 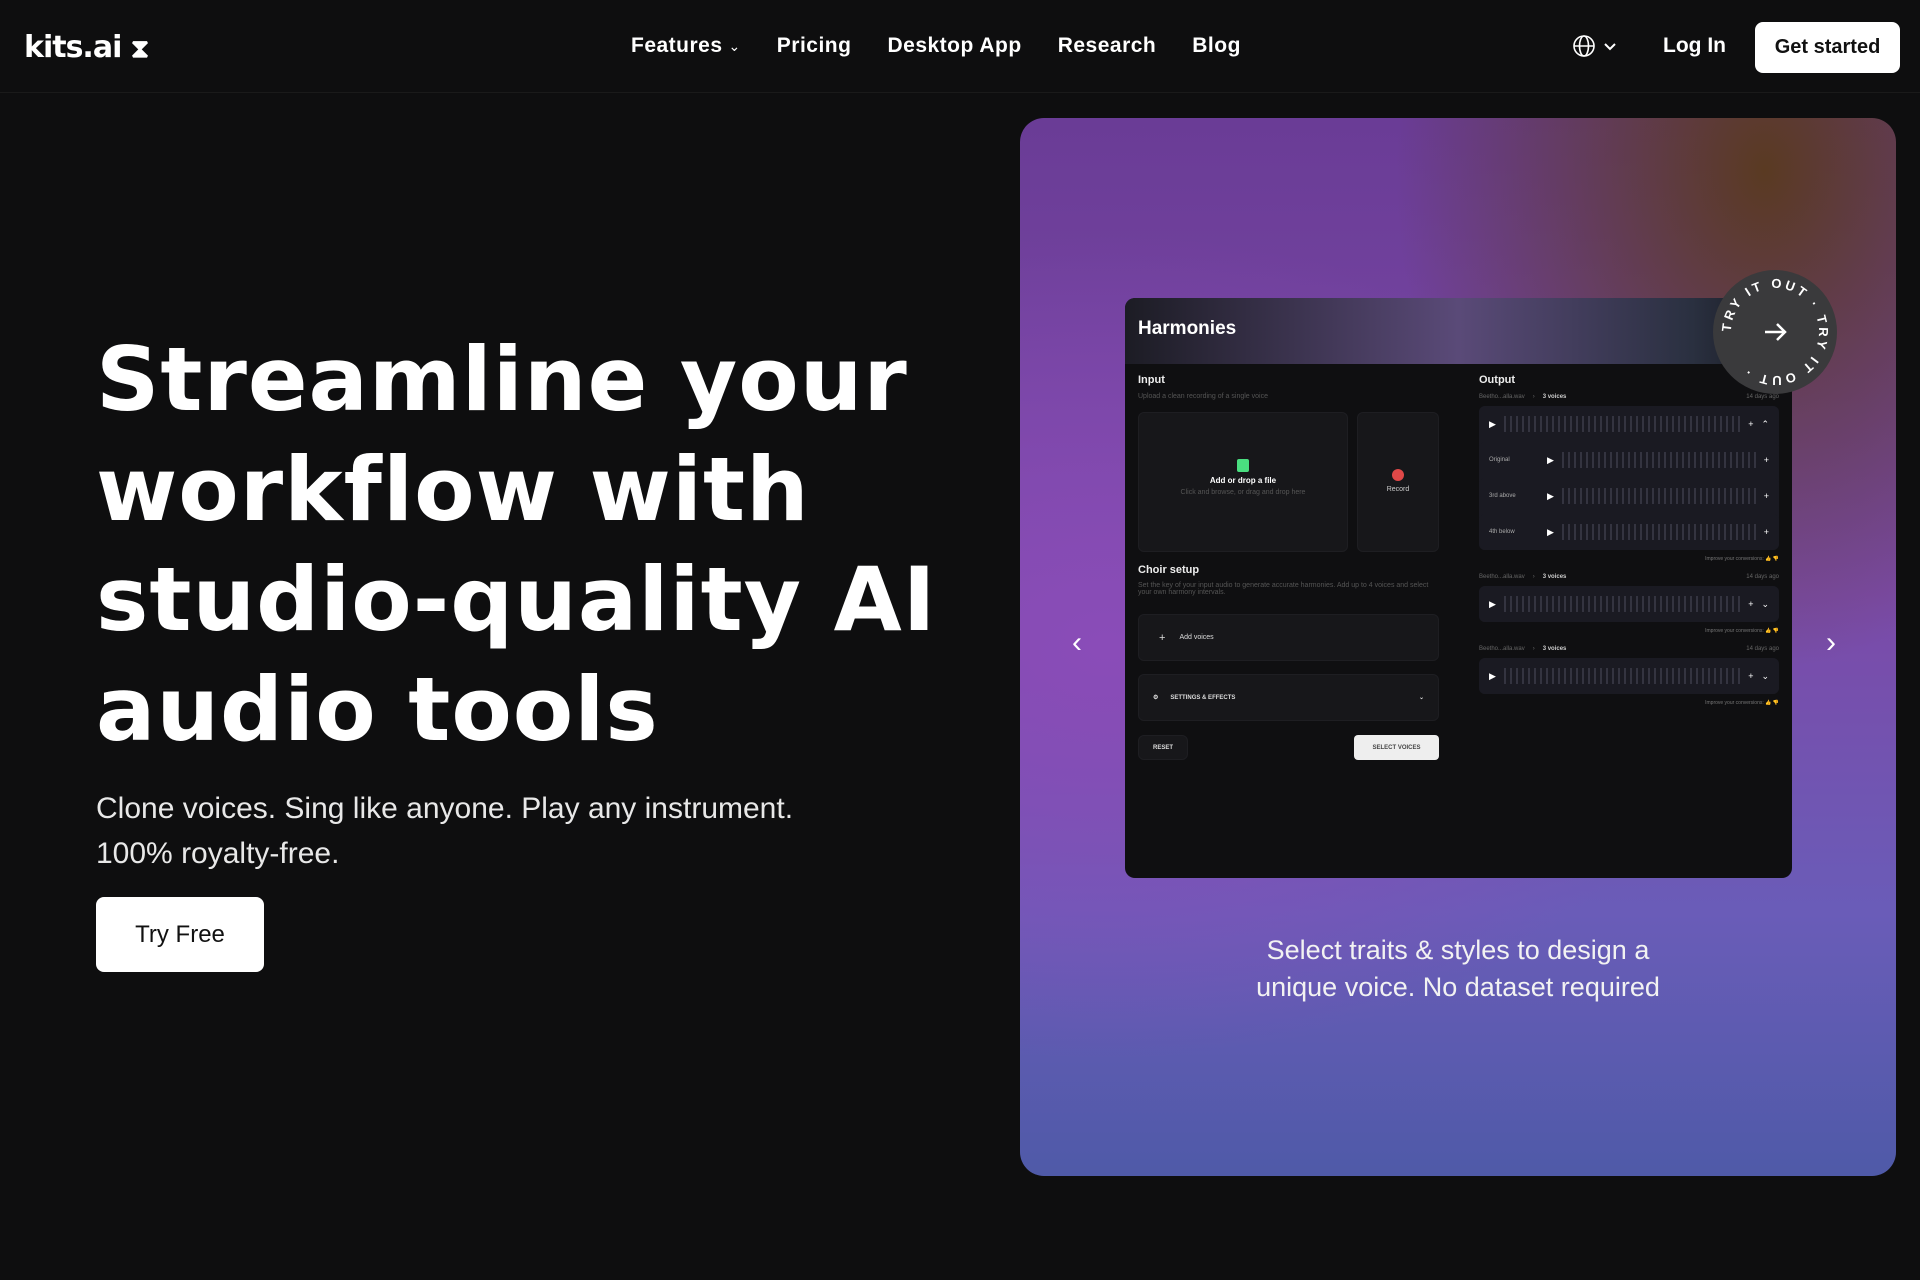 I want to click on track-row: Original ▶ +, so click(x=1629, y=460).